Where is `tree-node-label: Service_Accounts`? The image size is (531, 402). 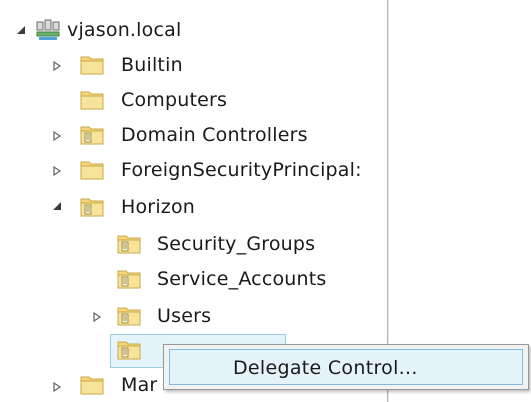 tree-node-label: Service_Accounts is located at coordinates (242, 279).